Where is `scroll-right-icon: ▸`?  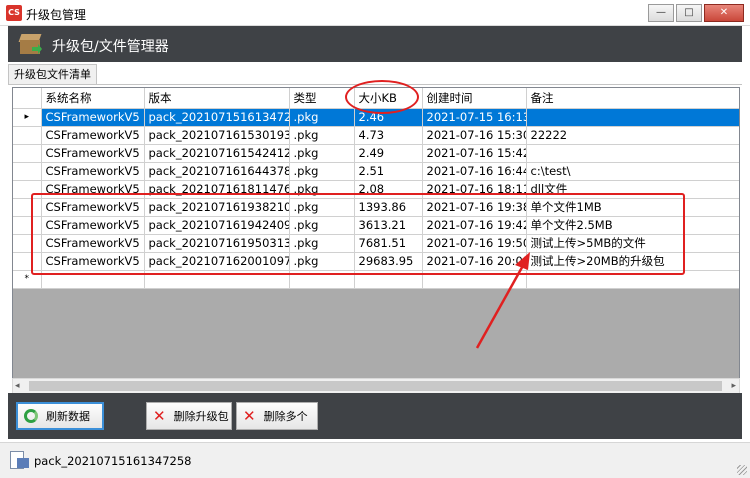
scroll-right-icon: ▸ is located at coordinates (733, 386).